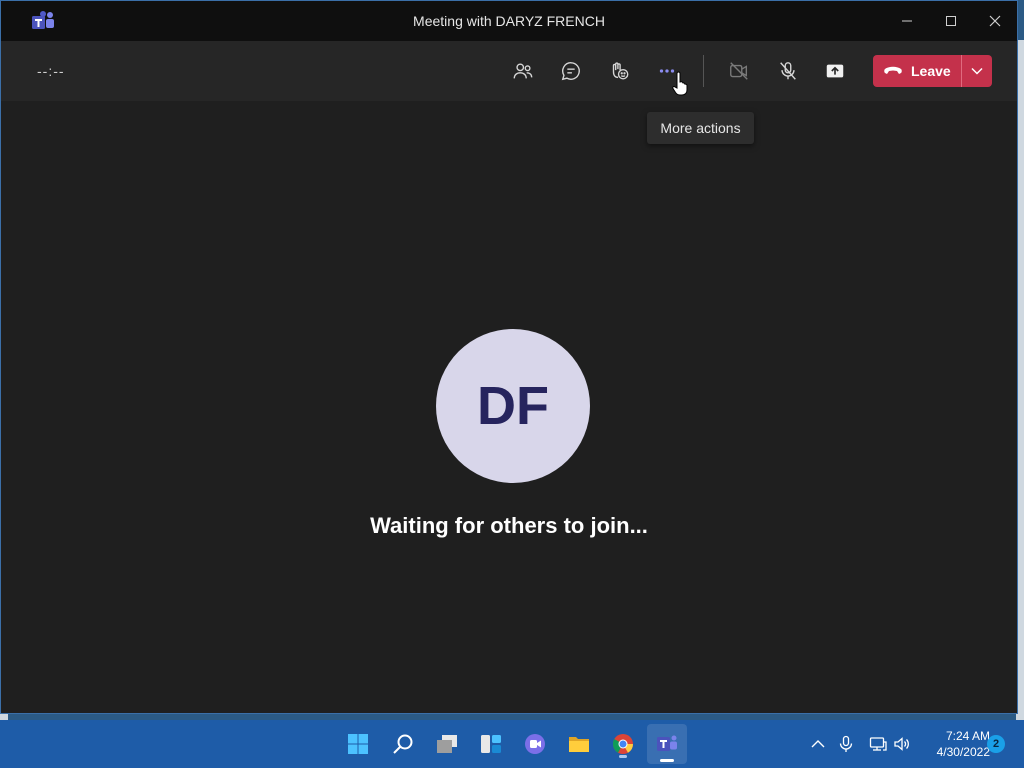  I want to click on leave-options-button, so click(977, 71).